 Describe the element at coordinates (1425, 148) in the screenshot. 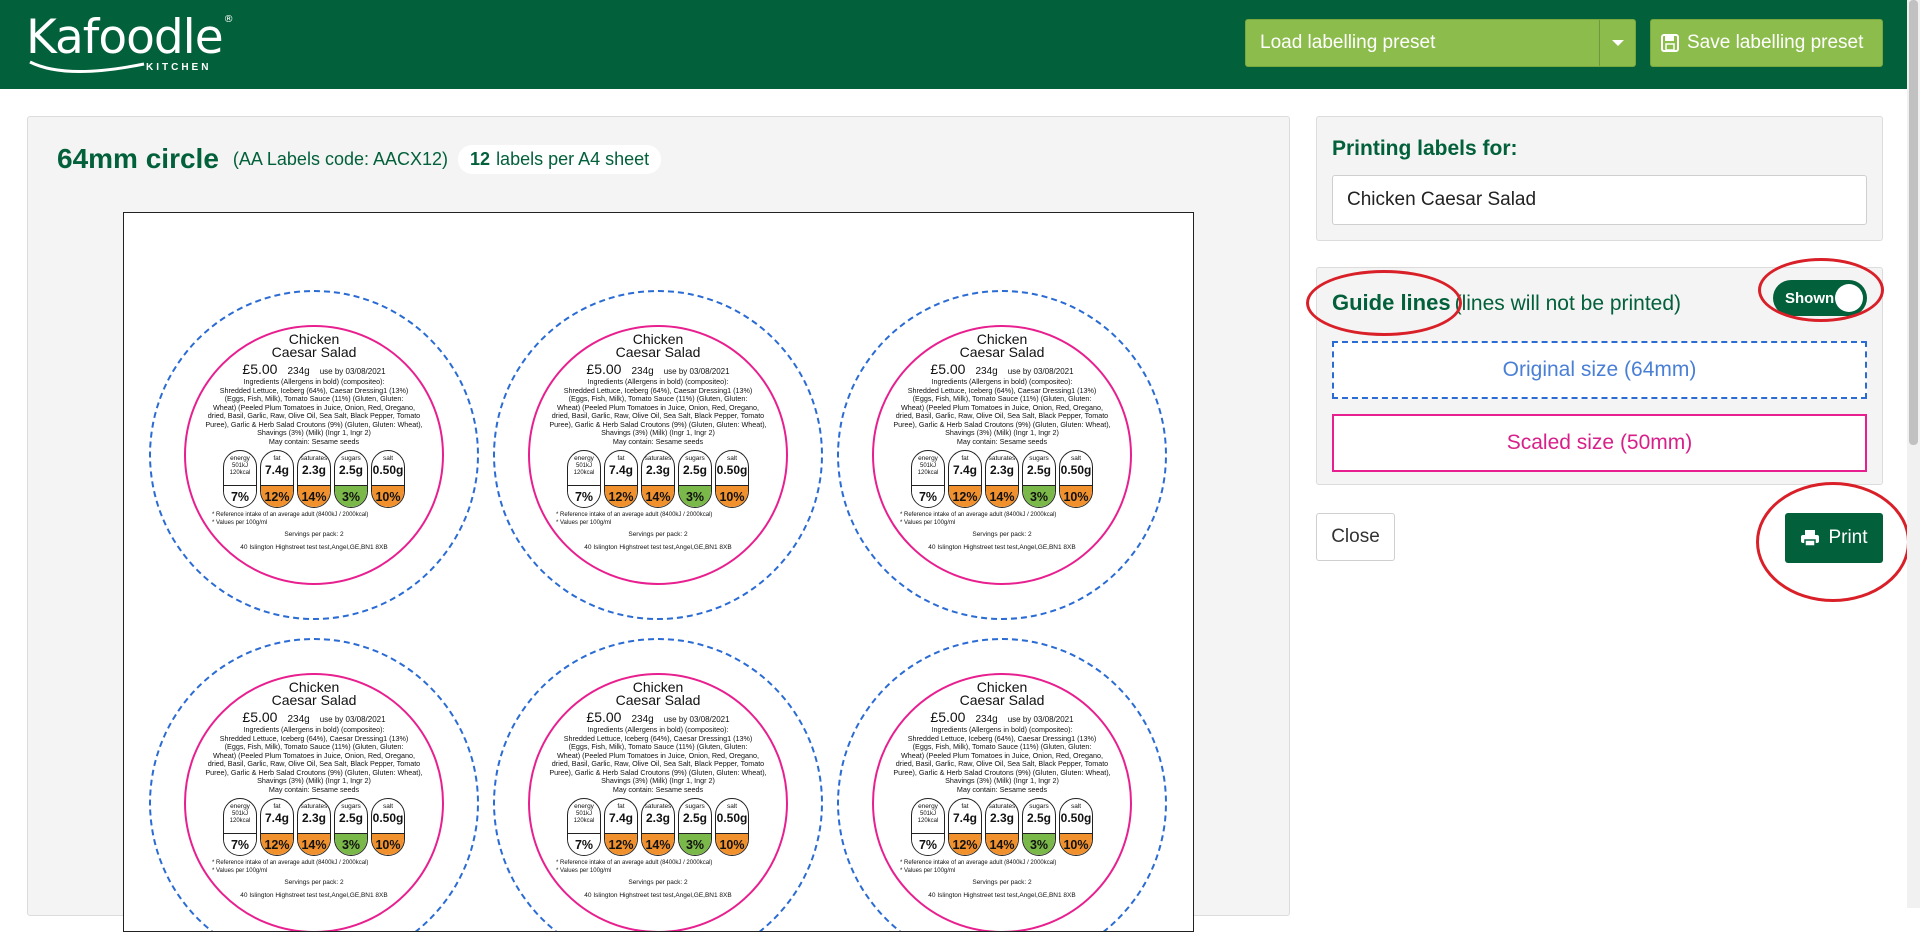

I see `printing-for-label: Printing labels for:` at that location.